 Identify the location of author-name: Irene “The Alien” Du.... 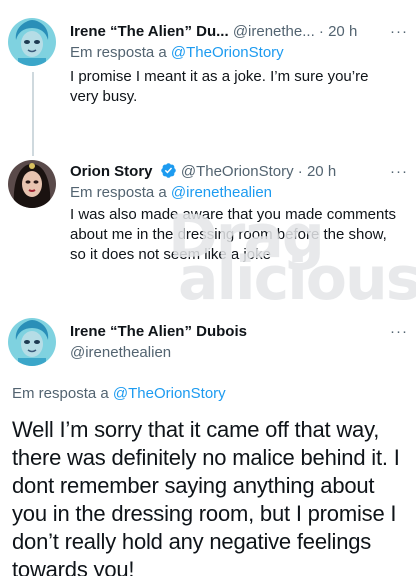
(149, 31).